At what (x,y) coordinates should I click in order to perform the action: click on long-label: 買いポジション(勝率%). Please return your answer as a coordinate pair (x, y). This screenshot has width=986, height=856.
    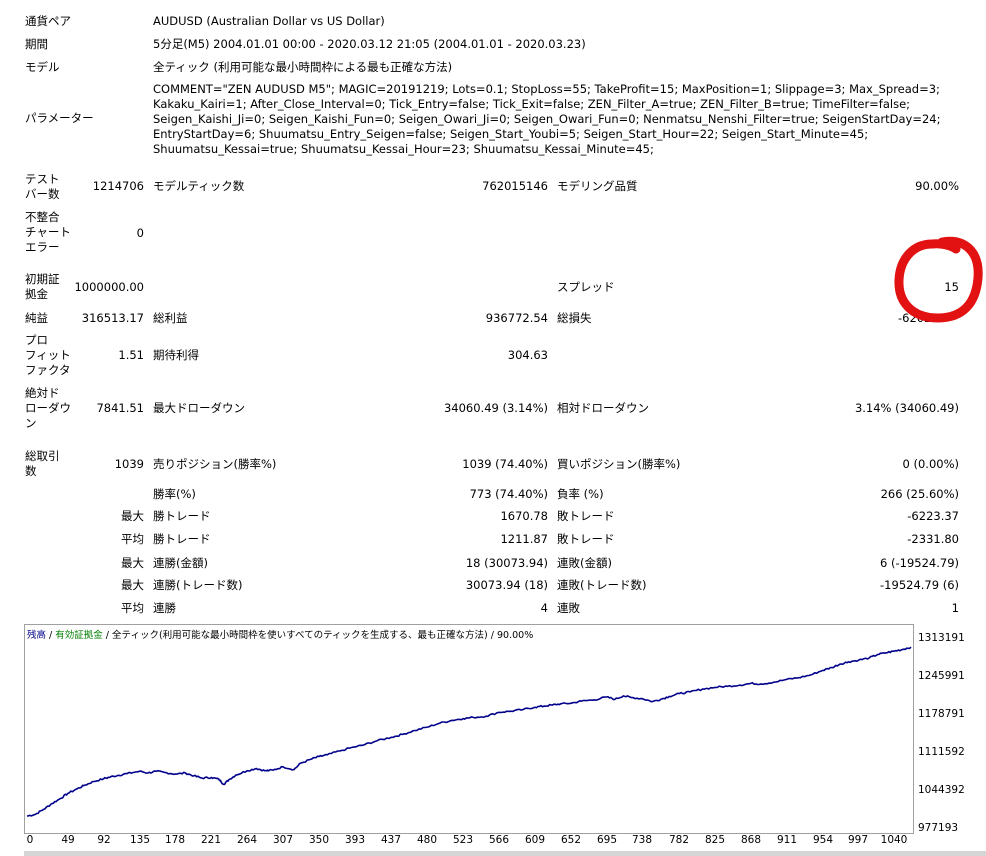
    Looking at the image, I should click on (619, 464).